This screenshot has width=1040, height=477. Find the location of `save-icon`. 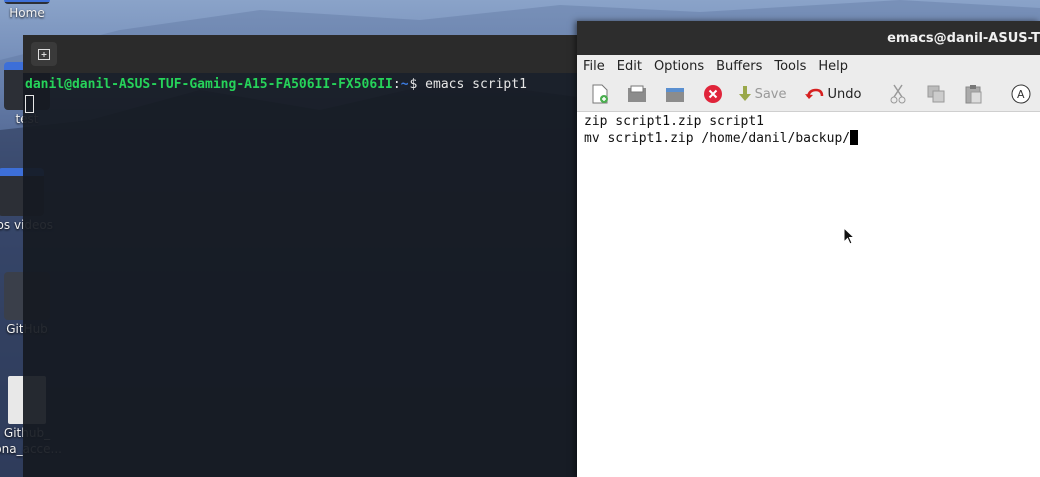

save-icon is located at coordinates (744, 93).